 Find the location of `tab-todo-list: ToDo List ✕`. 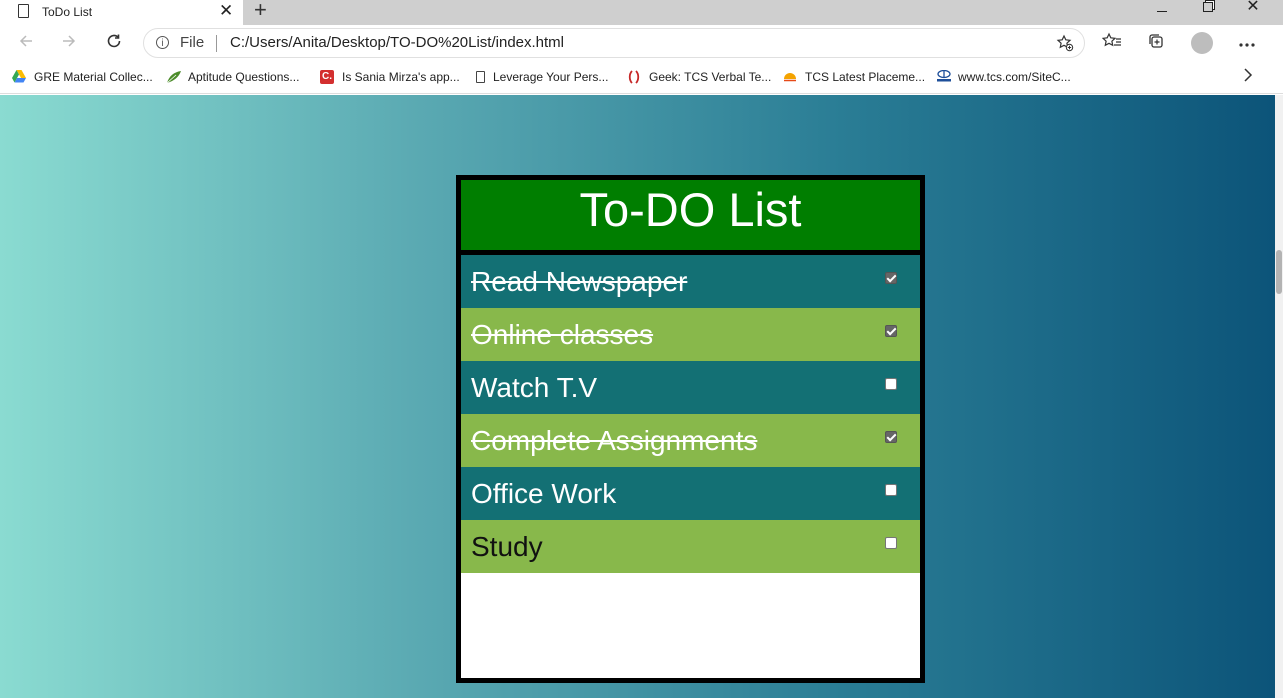

tab-todo-list: ToDo List ✕ is located at coordinates (121, 12).